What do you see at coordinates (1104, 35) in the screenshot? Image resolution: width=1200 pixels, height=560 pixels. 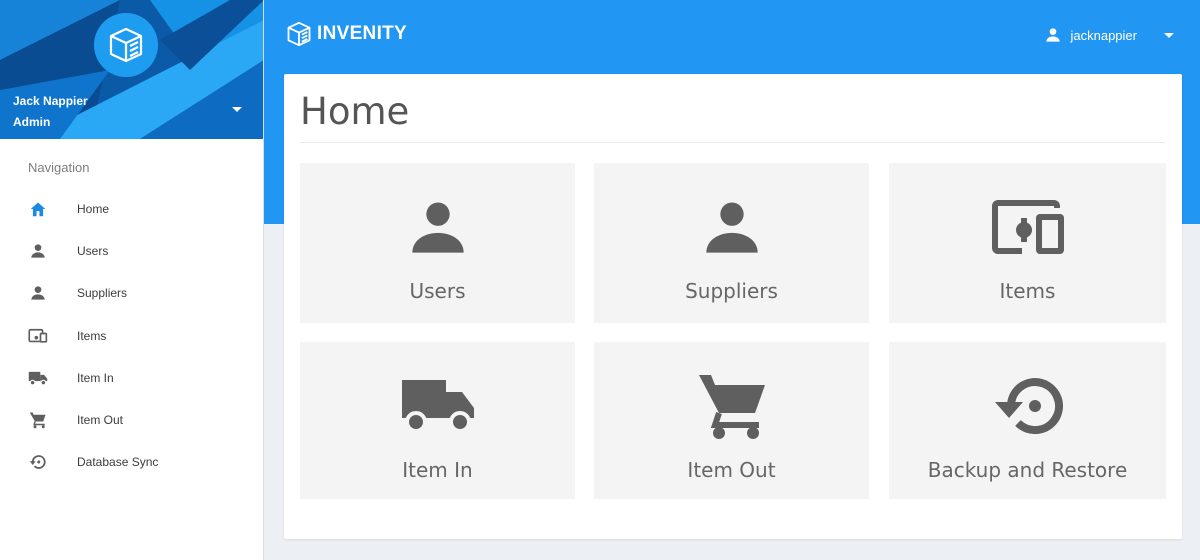 I see `username: jacknappier` at bounding box center [1104, 35].